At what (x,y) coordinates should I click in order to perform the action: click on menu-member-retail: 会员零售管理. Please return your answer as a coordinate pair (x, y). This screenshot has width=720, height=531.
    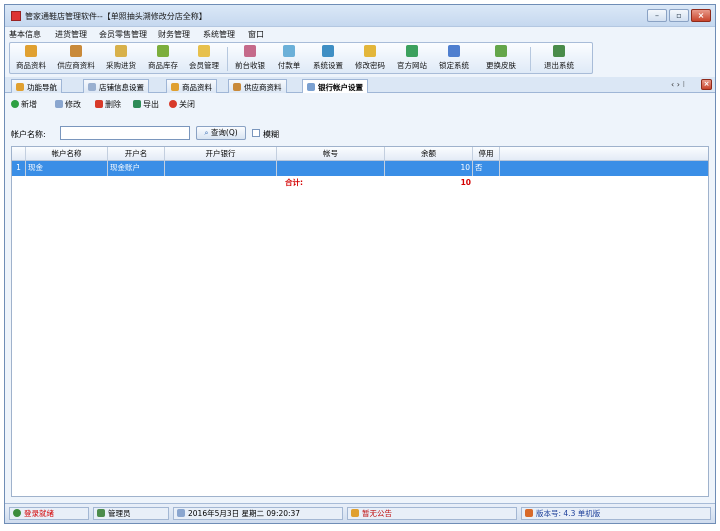
    Looking at the image, I should click on (123, 34).